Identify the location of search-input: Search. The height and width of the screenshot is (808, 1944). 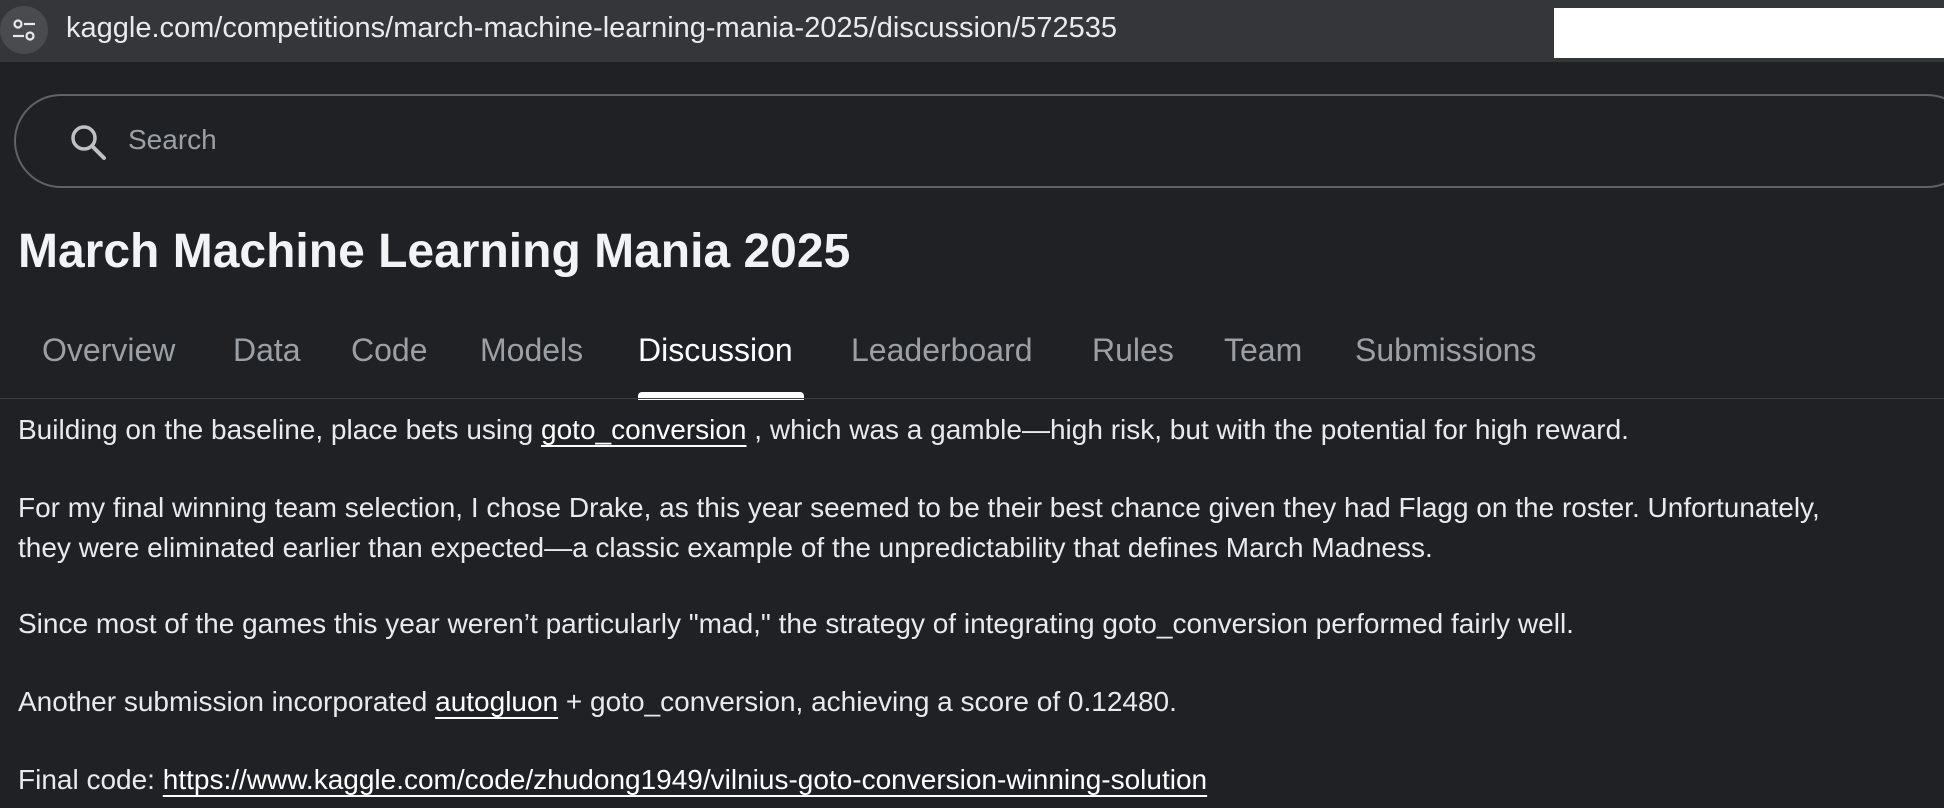
(979, 141).